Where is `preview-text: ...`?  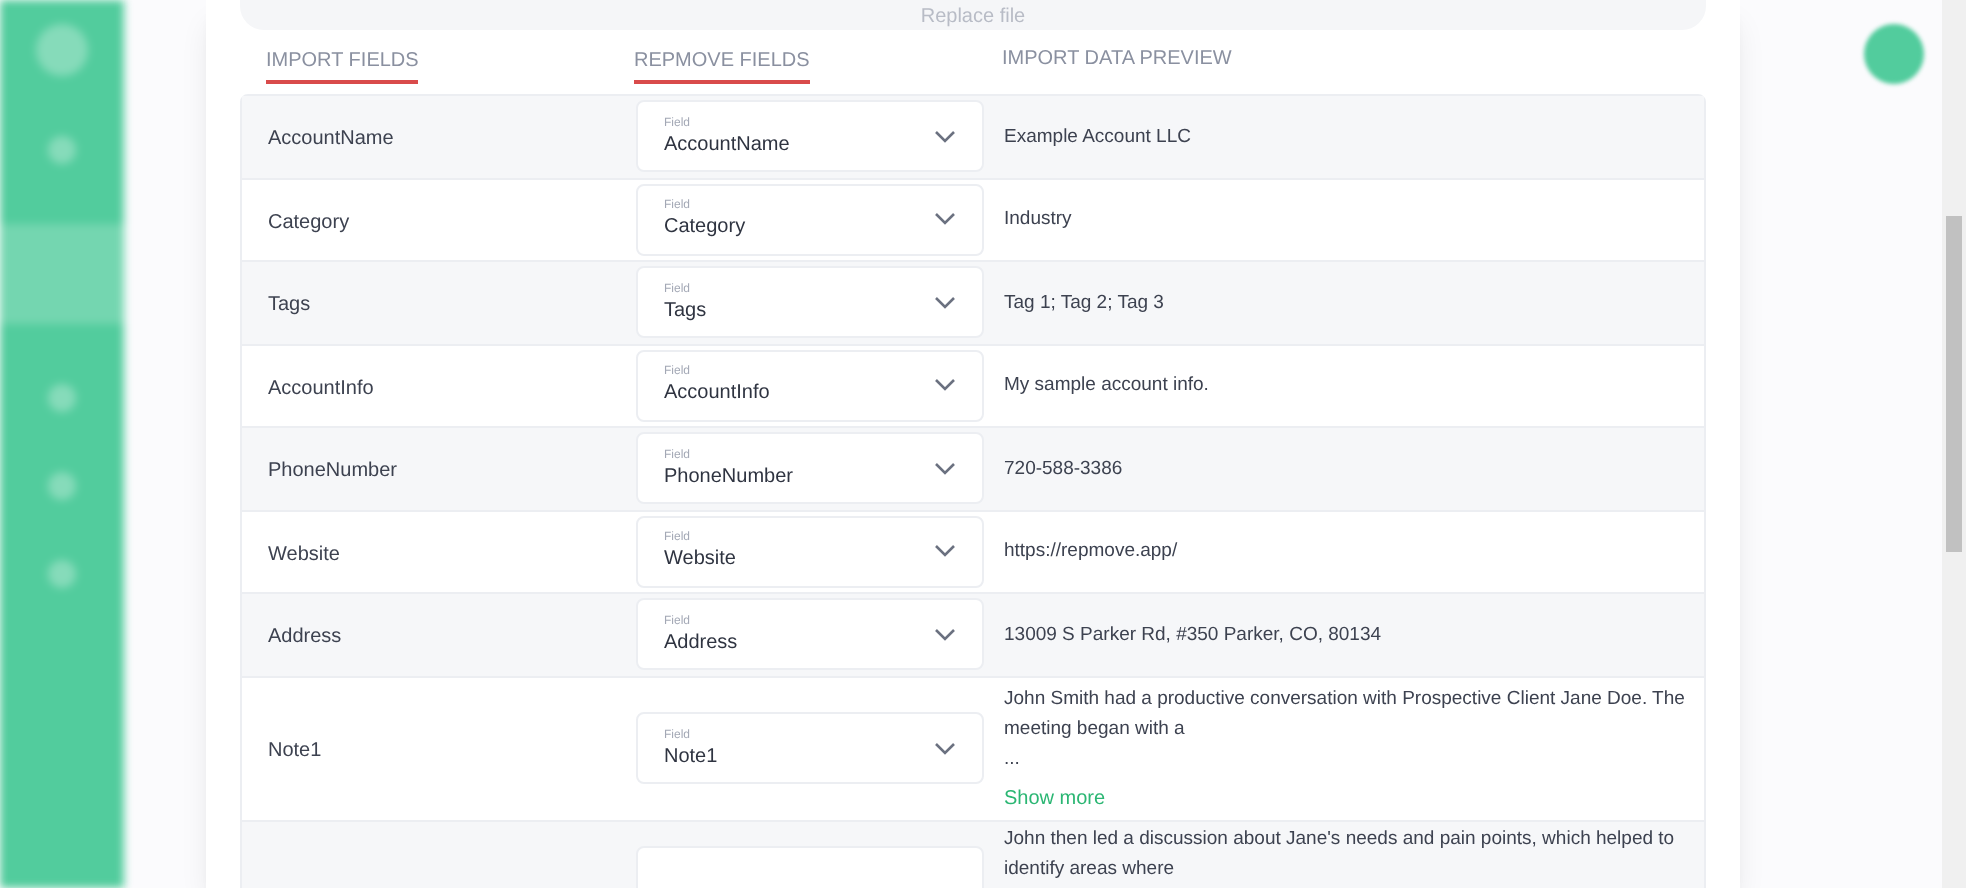
preview-text: ... is located at coordinates (1013, 759).